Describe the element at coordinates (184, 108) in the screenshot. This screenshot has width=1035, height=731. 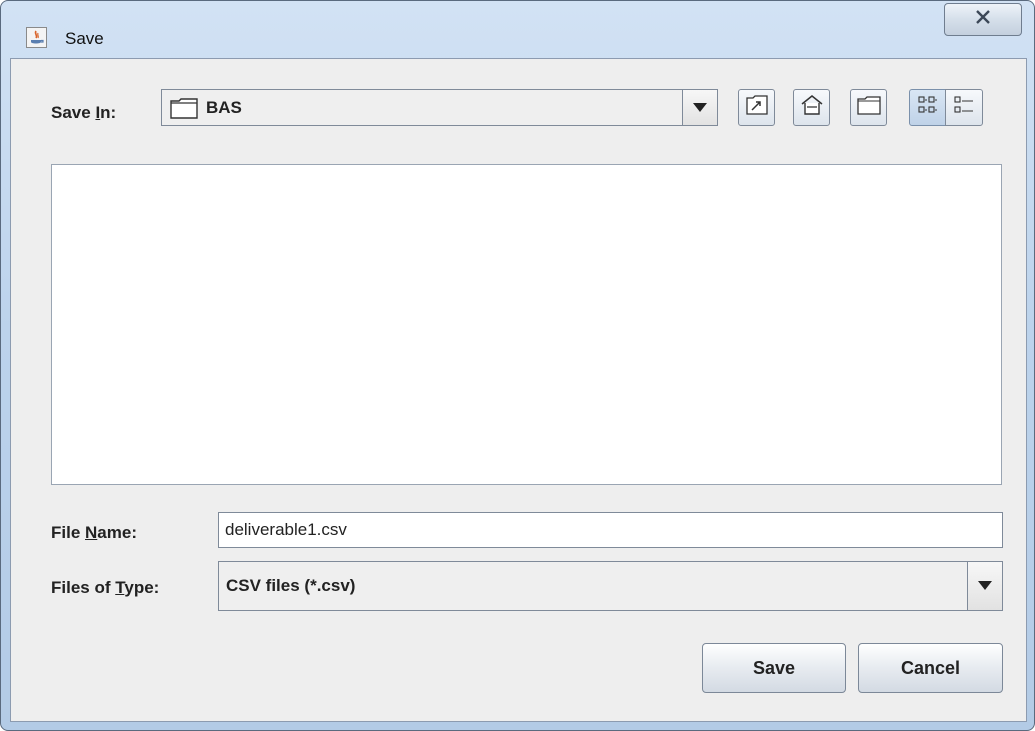
I see `folder-icon` at that location.